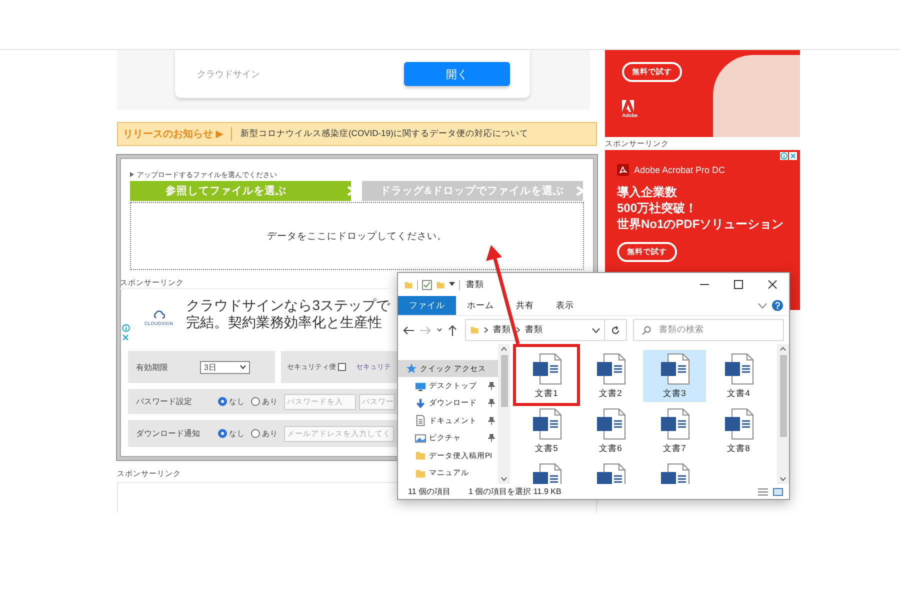 The height and width of the screenshot is (600, 900). Describe the element at coordinates (777, 305) in the screenshot. I see `help-icon` at that location.